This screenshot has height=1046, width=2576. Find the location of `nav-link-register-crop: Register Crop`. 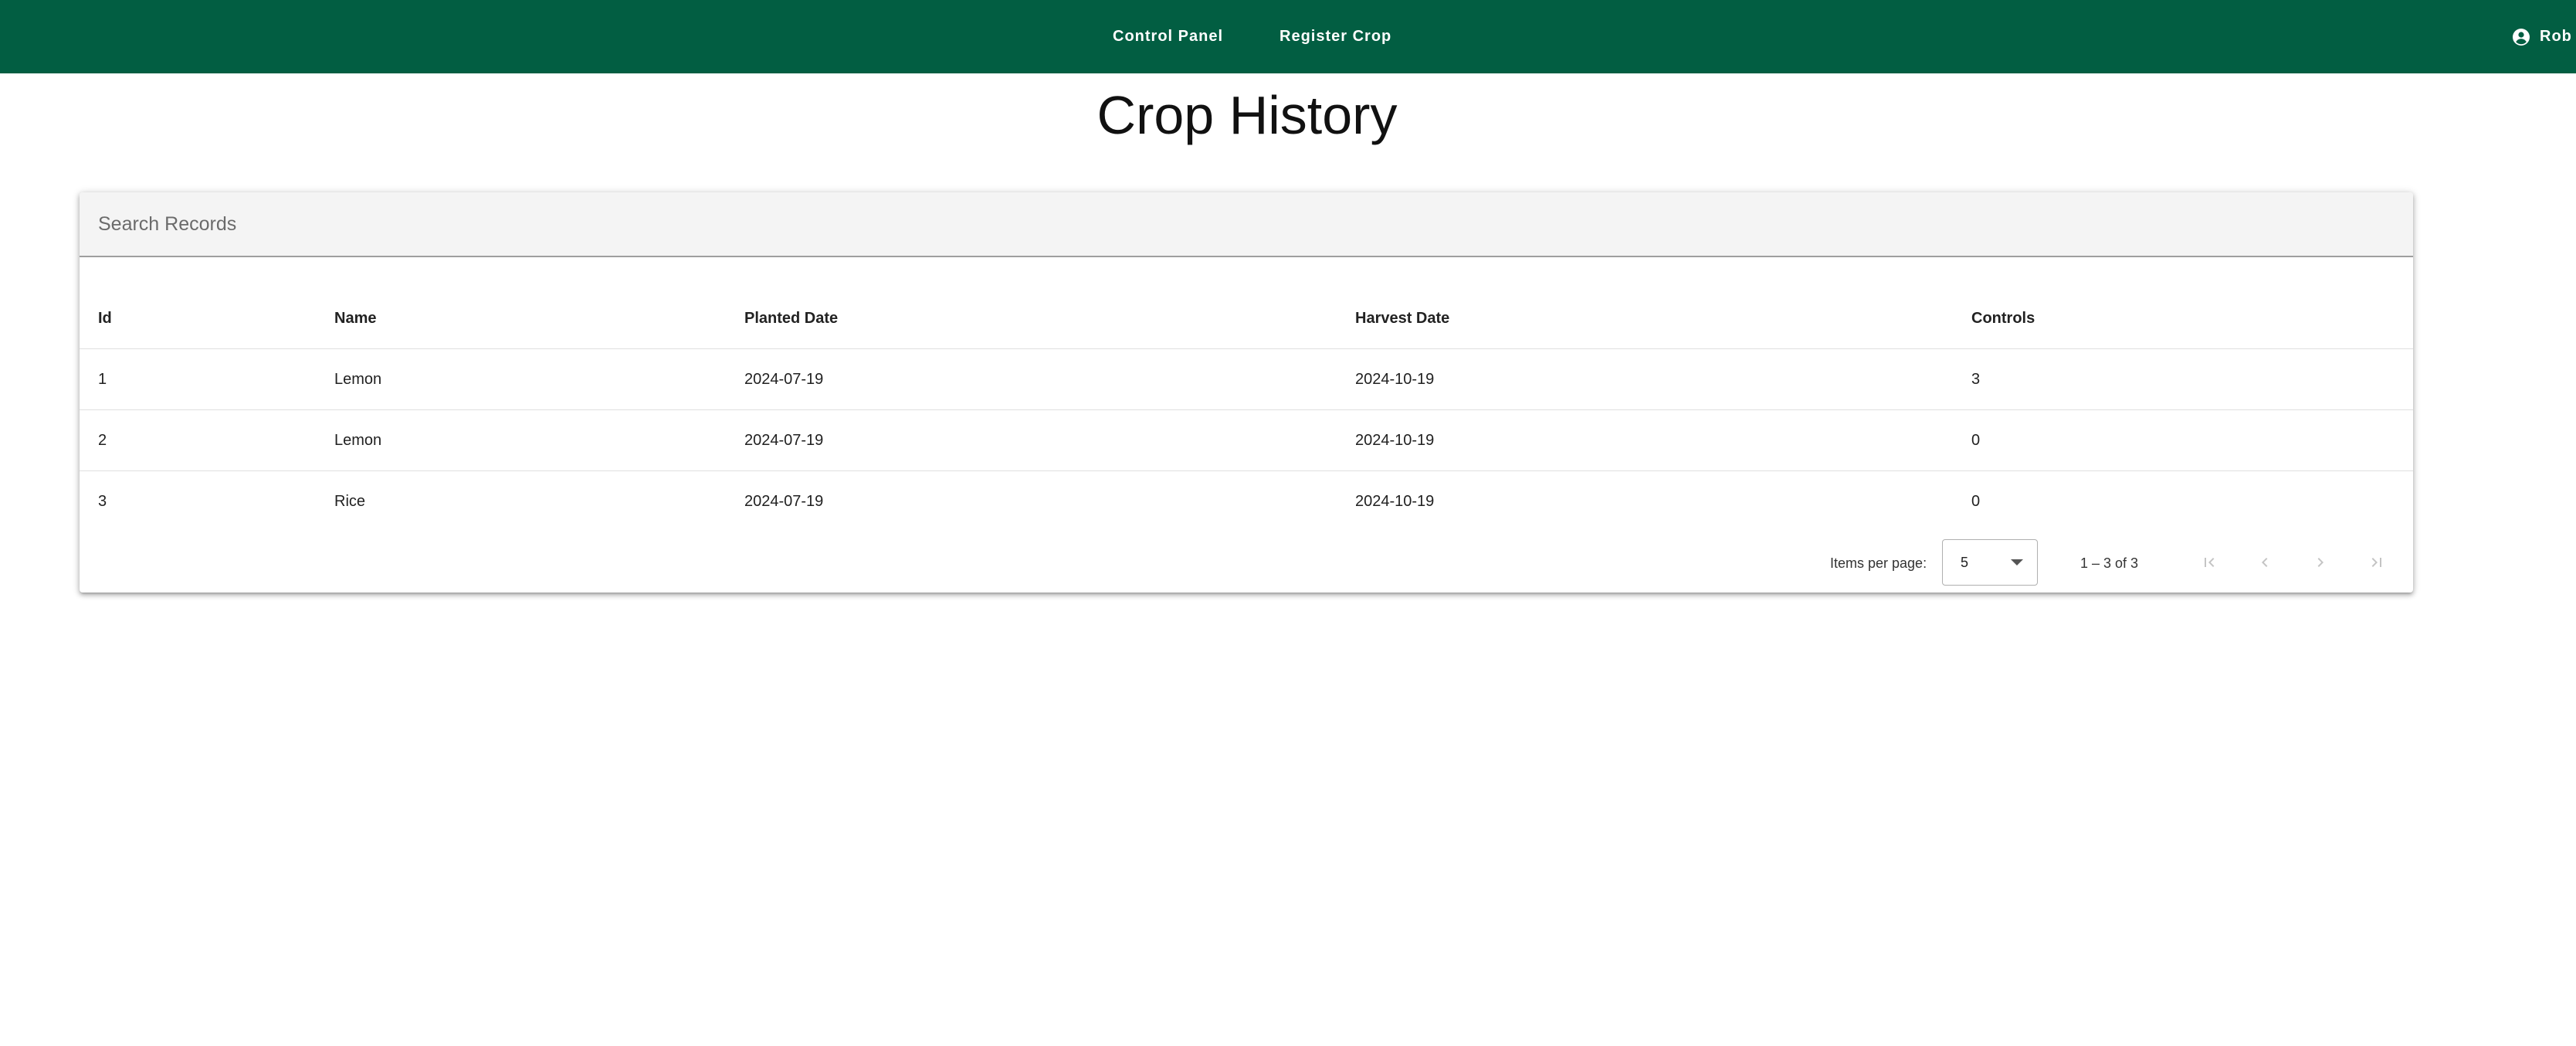

nav-link-register-crop: Register Crop is located at coordinates (1335, 36).